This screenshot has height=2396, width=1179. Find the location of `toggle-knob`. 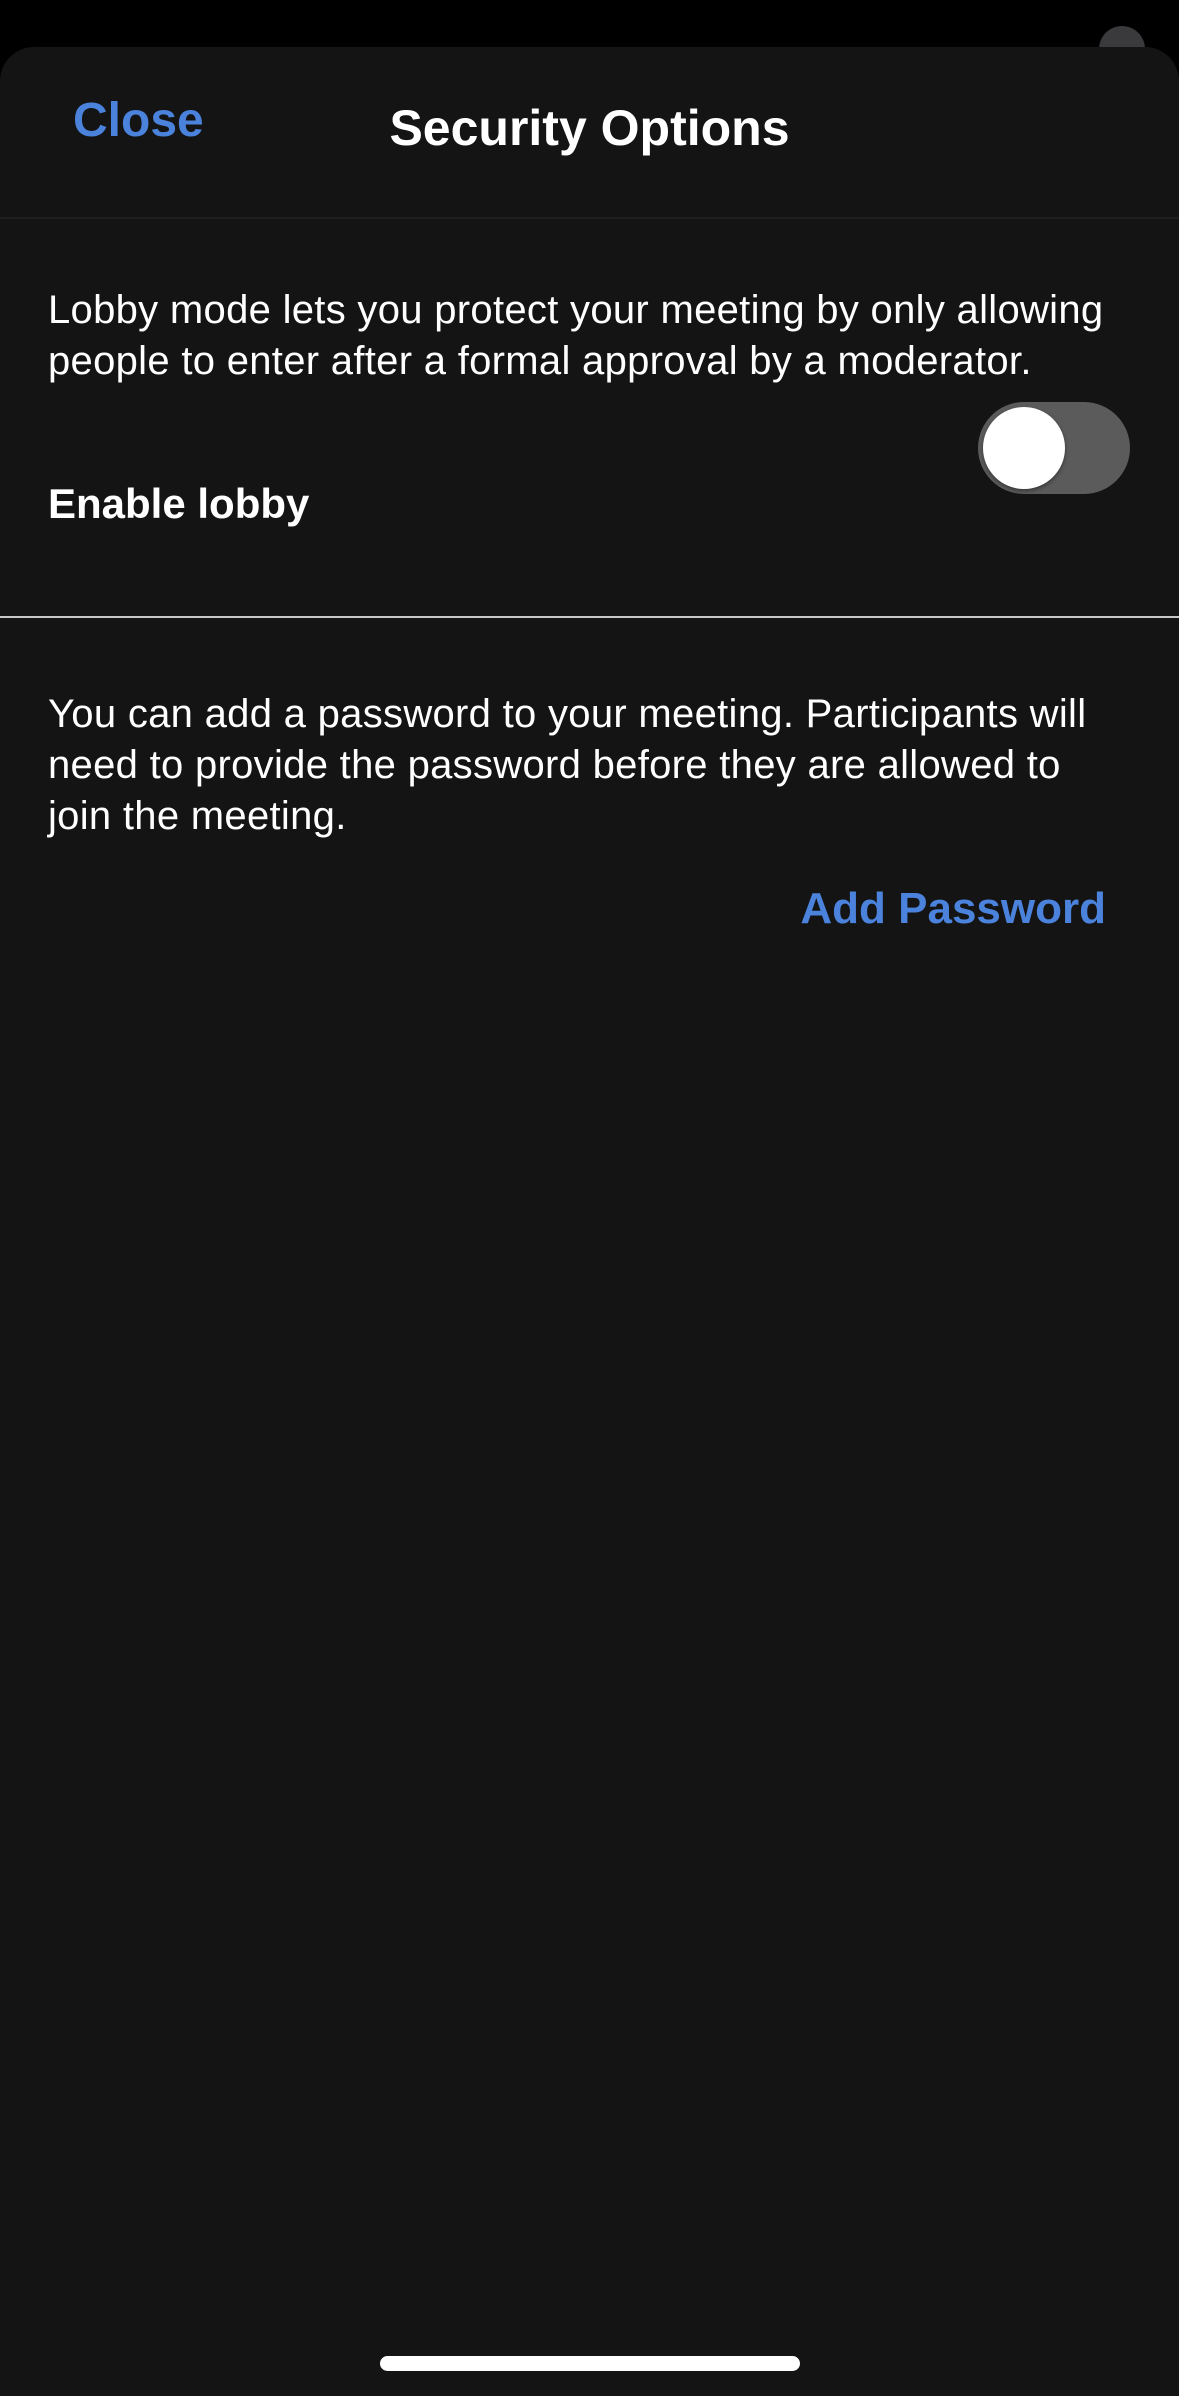

toggle-knob is located at coordinates (1024, 448).